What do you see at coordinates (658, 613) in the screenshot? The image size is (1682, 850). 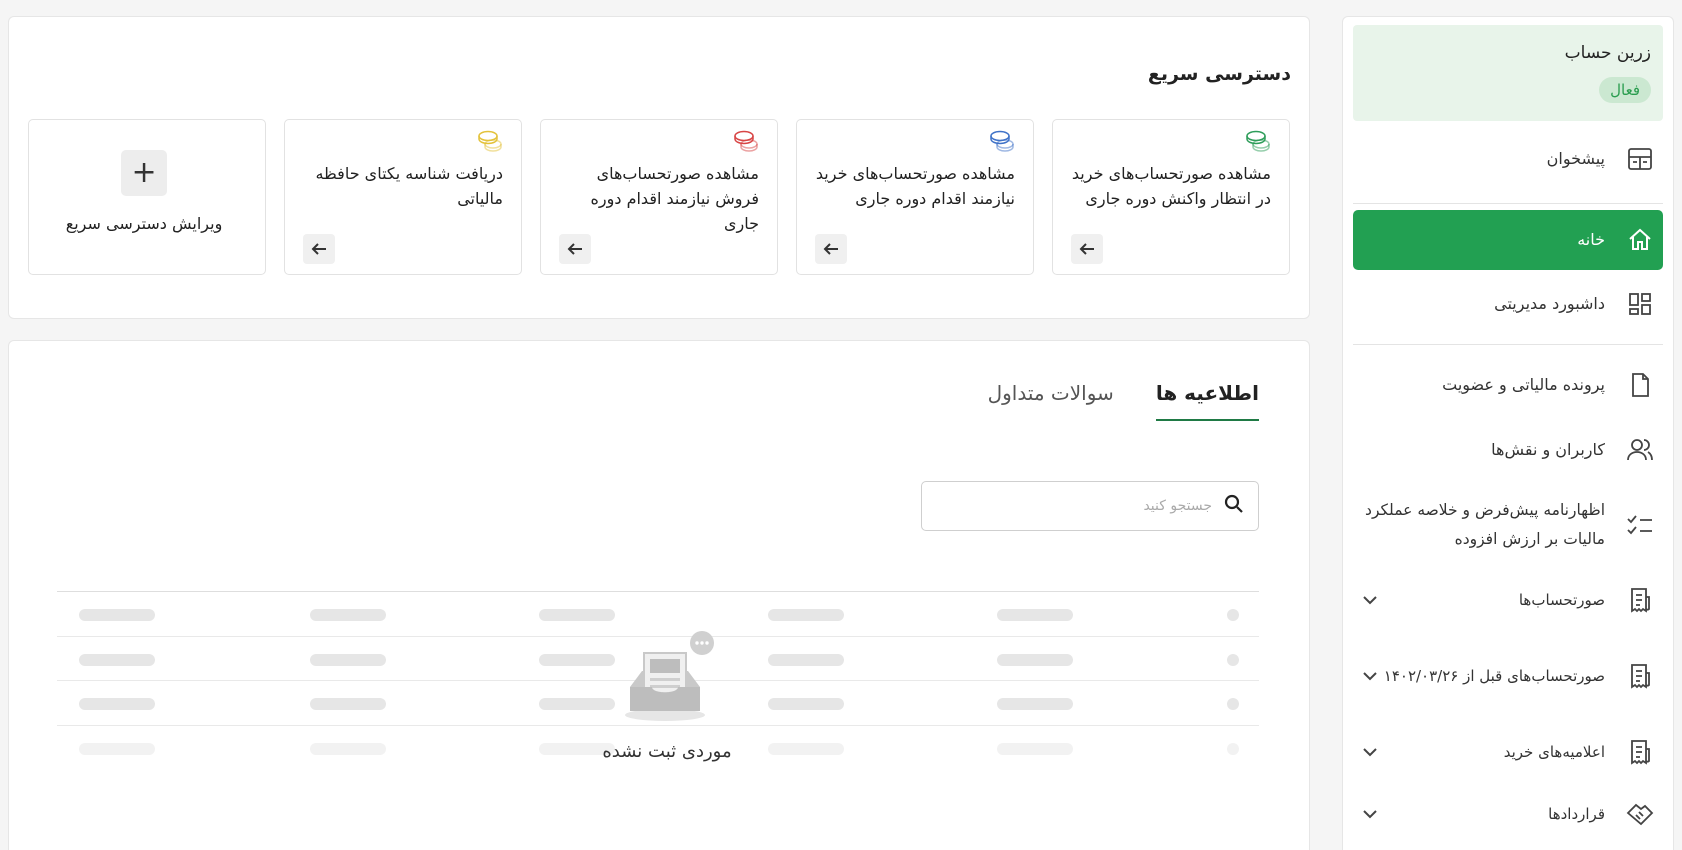 I see `table-row` at bounding box center [658, 613].